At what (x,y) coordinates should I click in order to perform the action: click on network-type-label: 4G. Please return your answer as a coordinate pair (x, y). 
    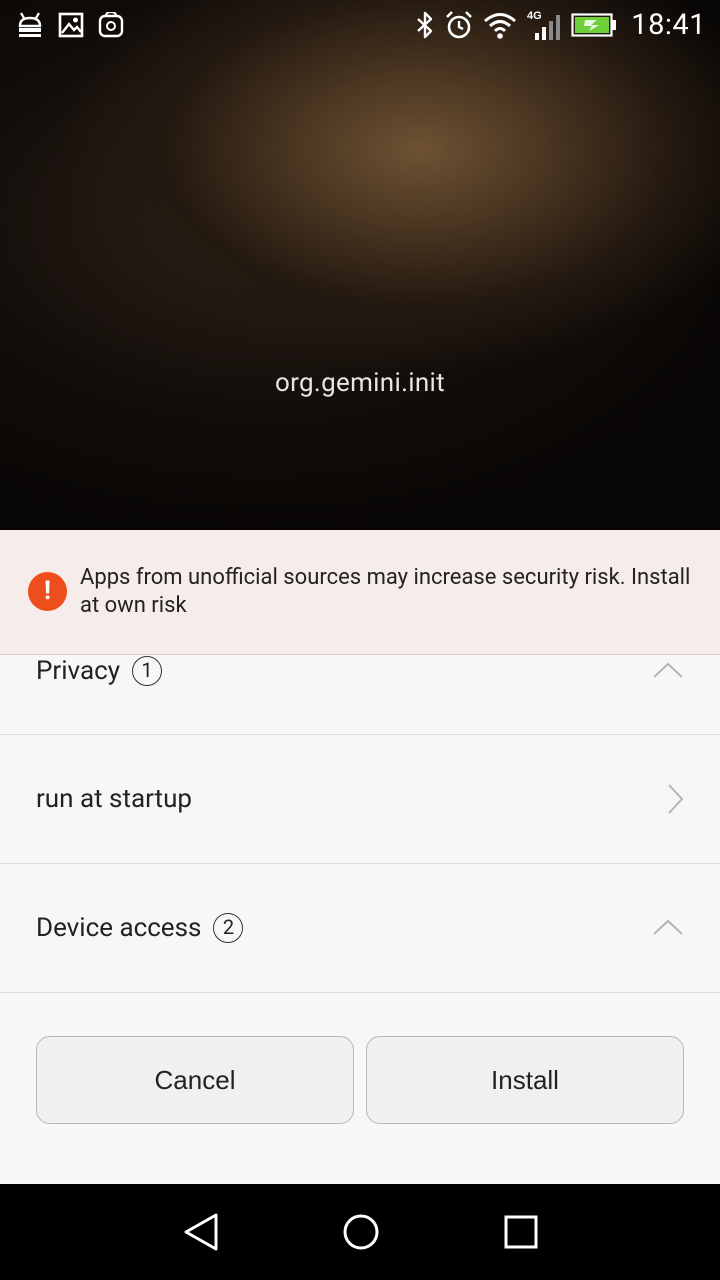
    Looking at the image, I should click on (534, 16).